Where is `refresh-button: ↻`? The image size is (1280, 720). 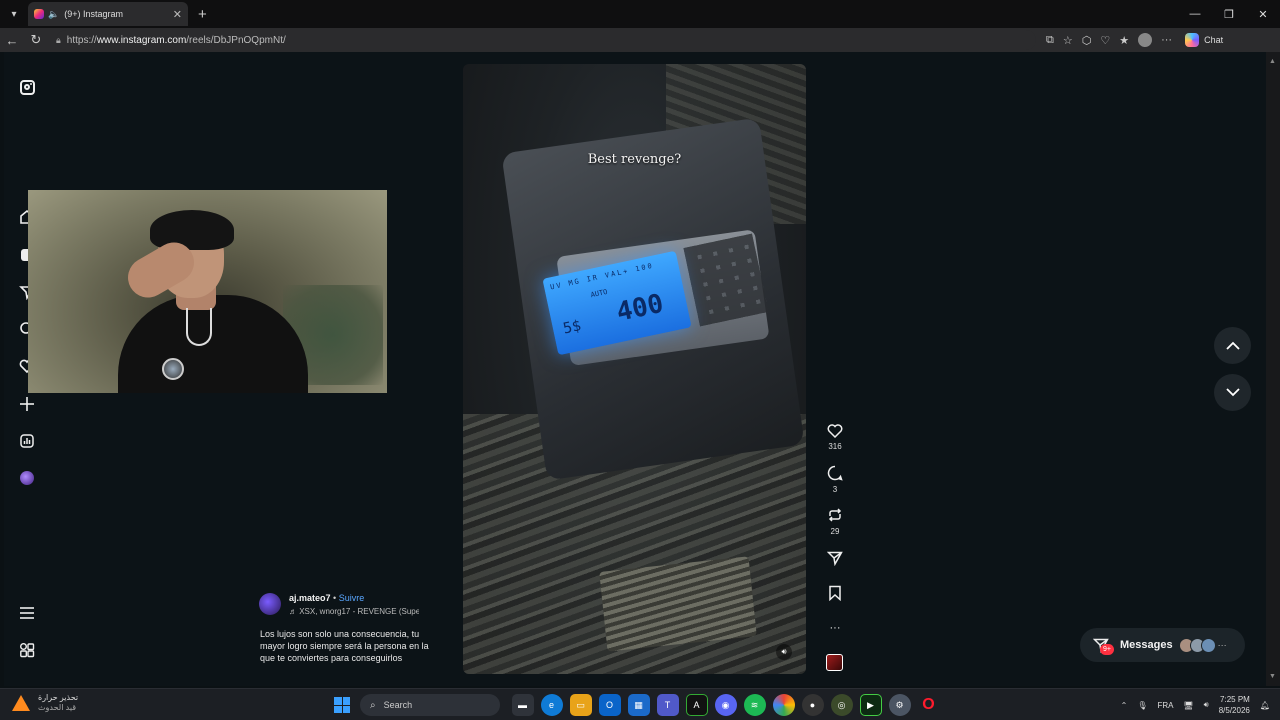 refresh-button: ↻ is located at coordinates (36, 40).